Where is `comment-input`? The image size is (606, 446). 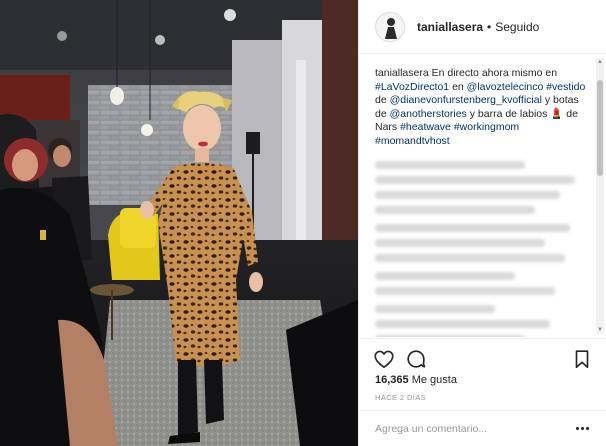 comment-input is located at coordinates (465, 429).